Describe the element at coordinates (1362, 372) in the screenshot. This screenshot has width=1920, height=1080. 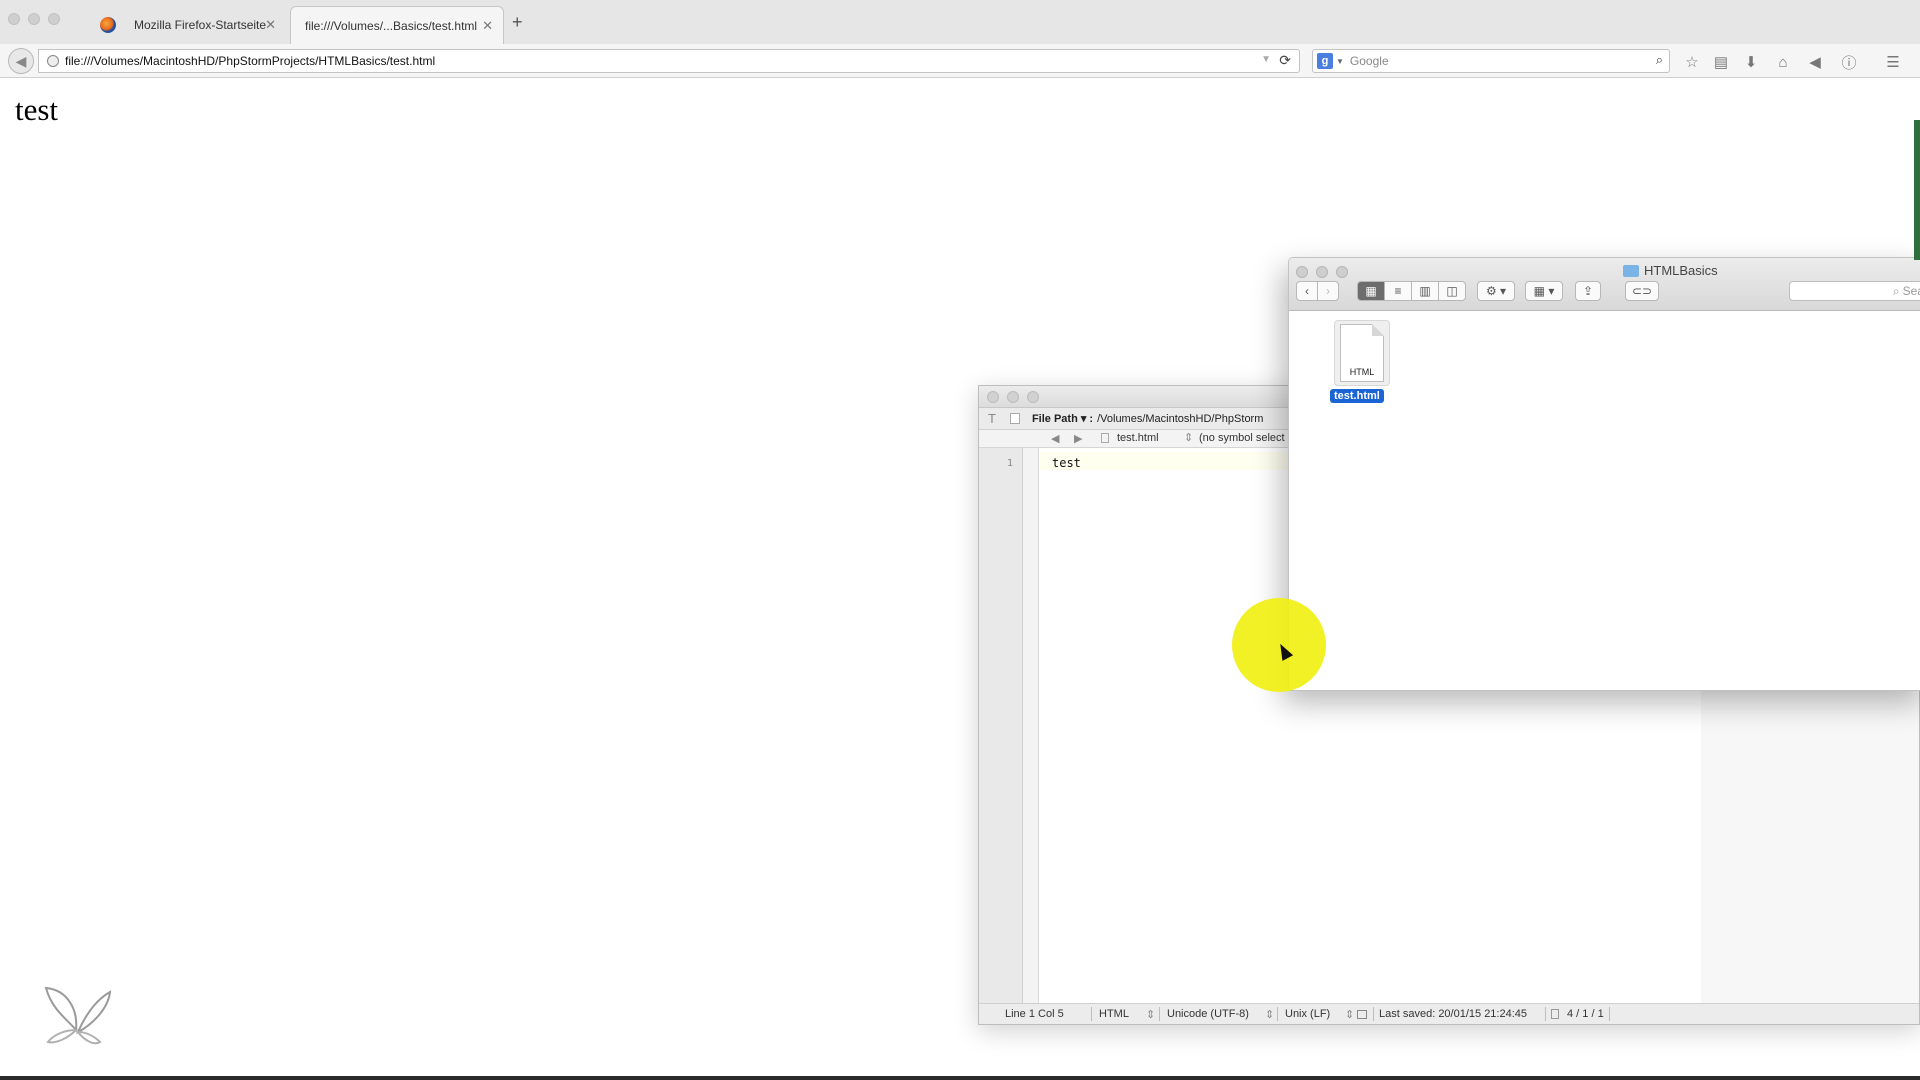
I see `file-type-label: HTML` at that location.